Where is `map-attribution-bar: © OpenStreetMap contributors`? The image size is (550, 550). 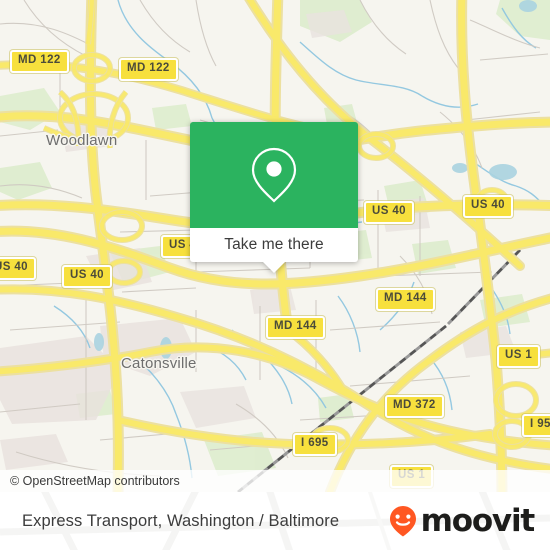 map-attribution-bar: © OpenStreetMap contributors is located at coordinates (275, 481).